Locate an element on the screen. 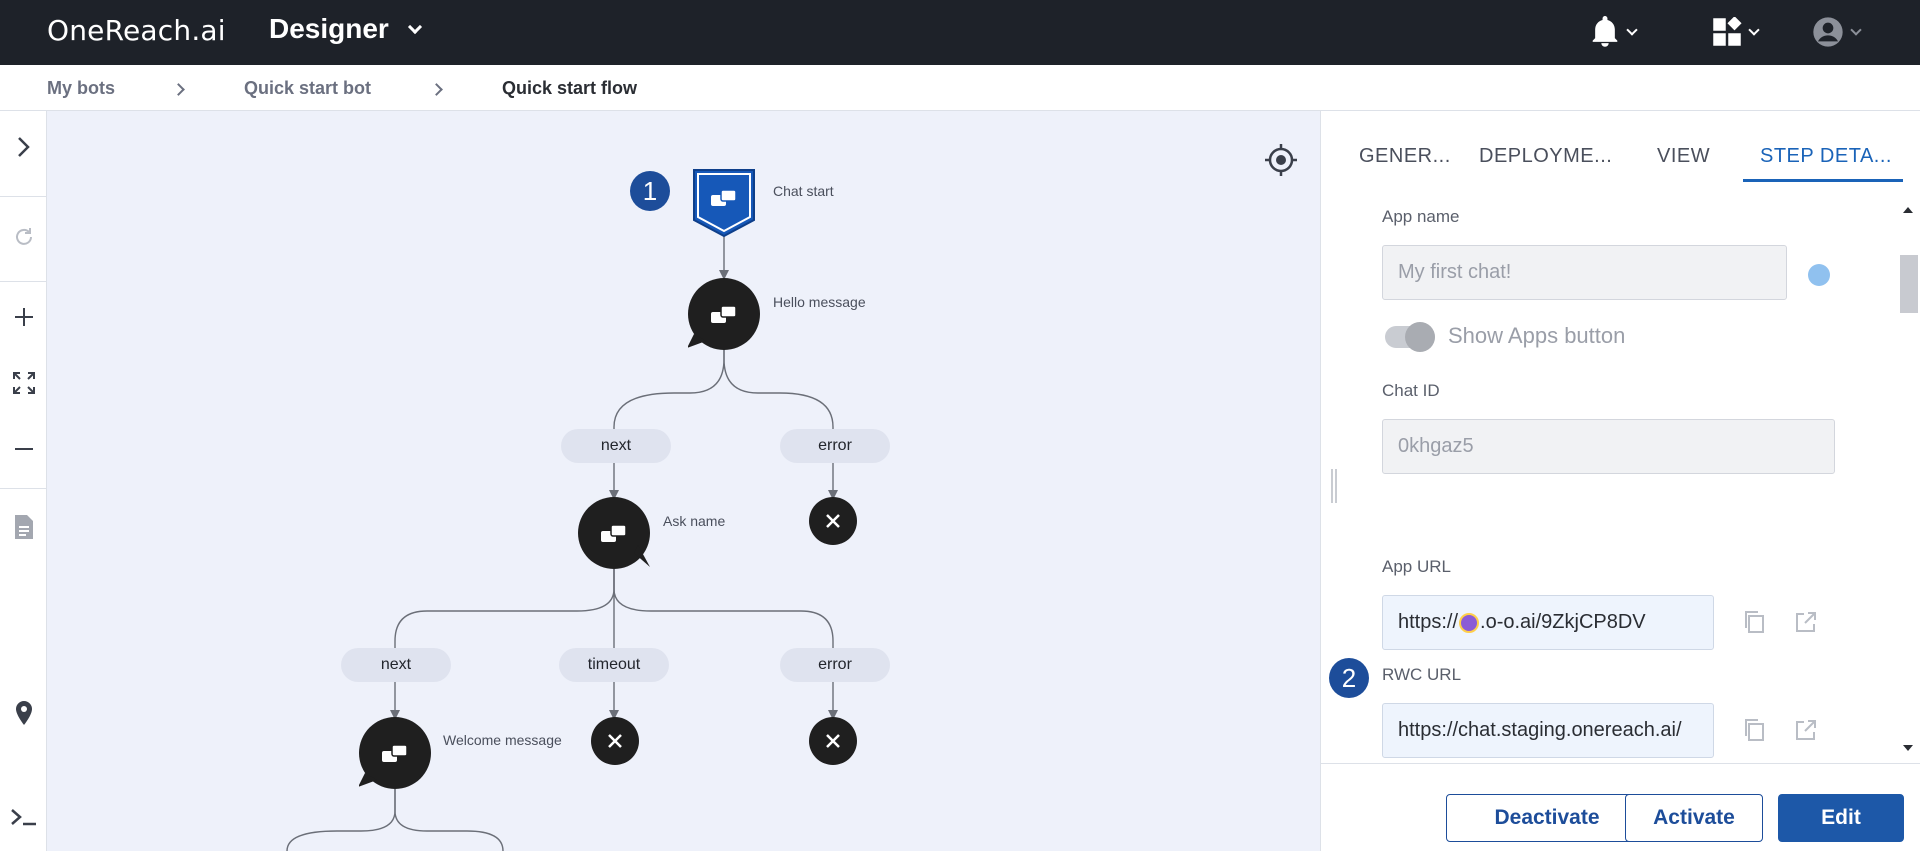 The height and width of the screenshot is (851, 1920). welcome-message-node is located at coordinates (395, 753).